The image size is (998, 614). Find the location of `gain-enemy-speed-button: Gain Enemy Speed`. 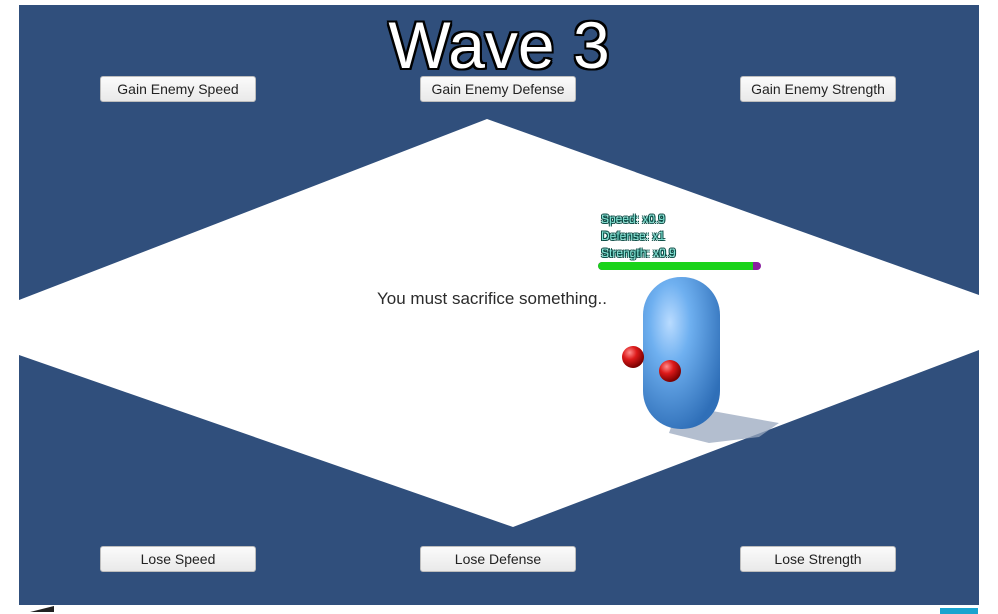

gain-enemy-speed-button: Gain Enemy Speed is located at coordinates (178, 89).